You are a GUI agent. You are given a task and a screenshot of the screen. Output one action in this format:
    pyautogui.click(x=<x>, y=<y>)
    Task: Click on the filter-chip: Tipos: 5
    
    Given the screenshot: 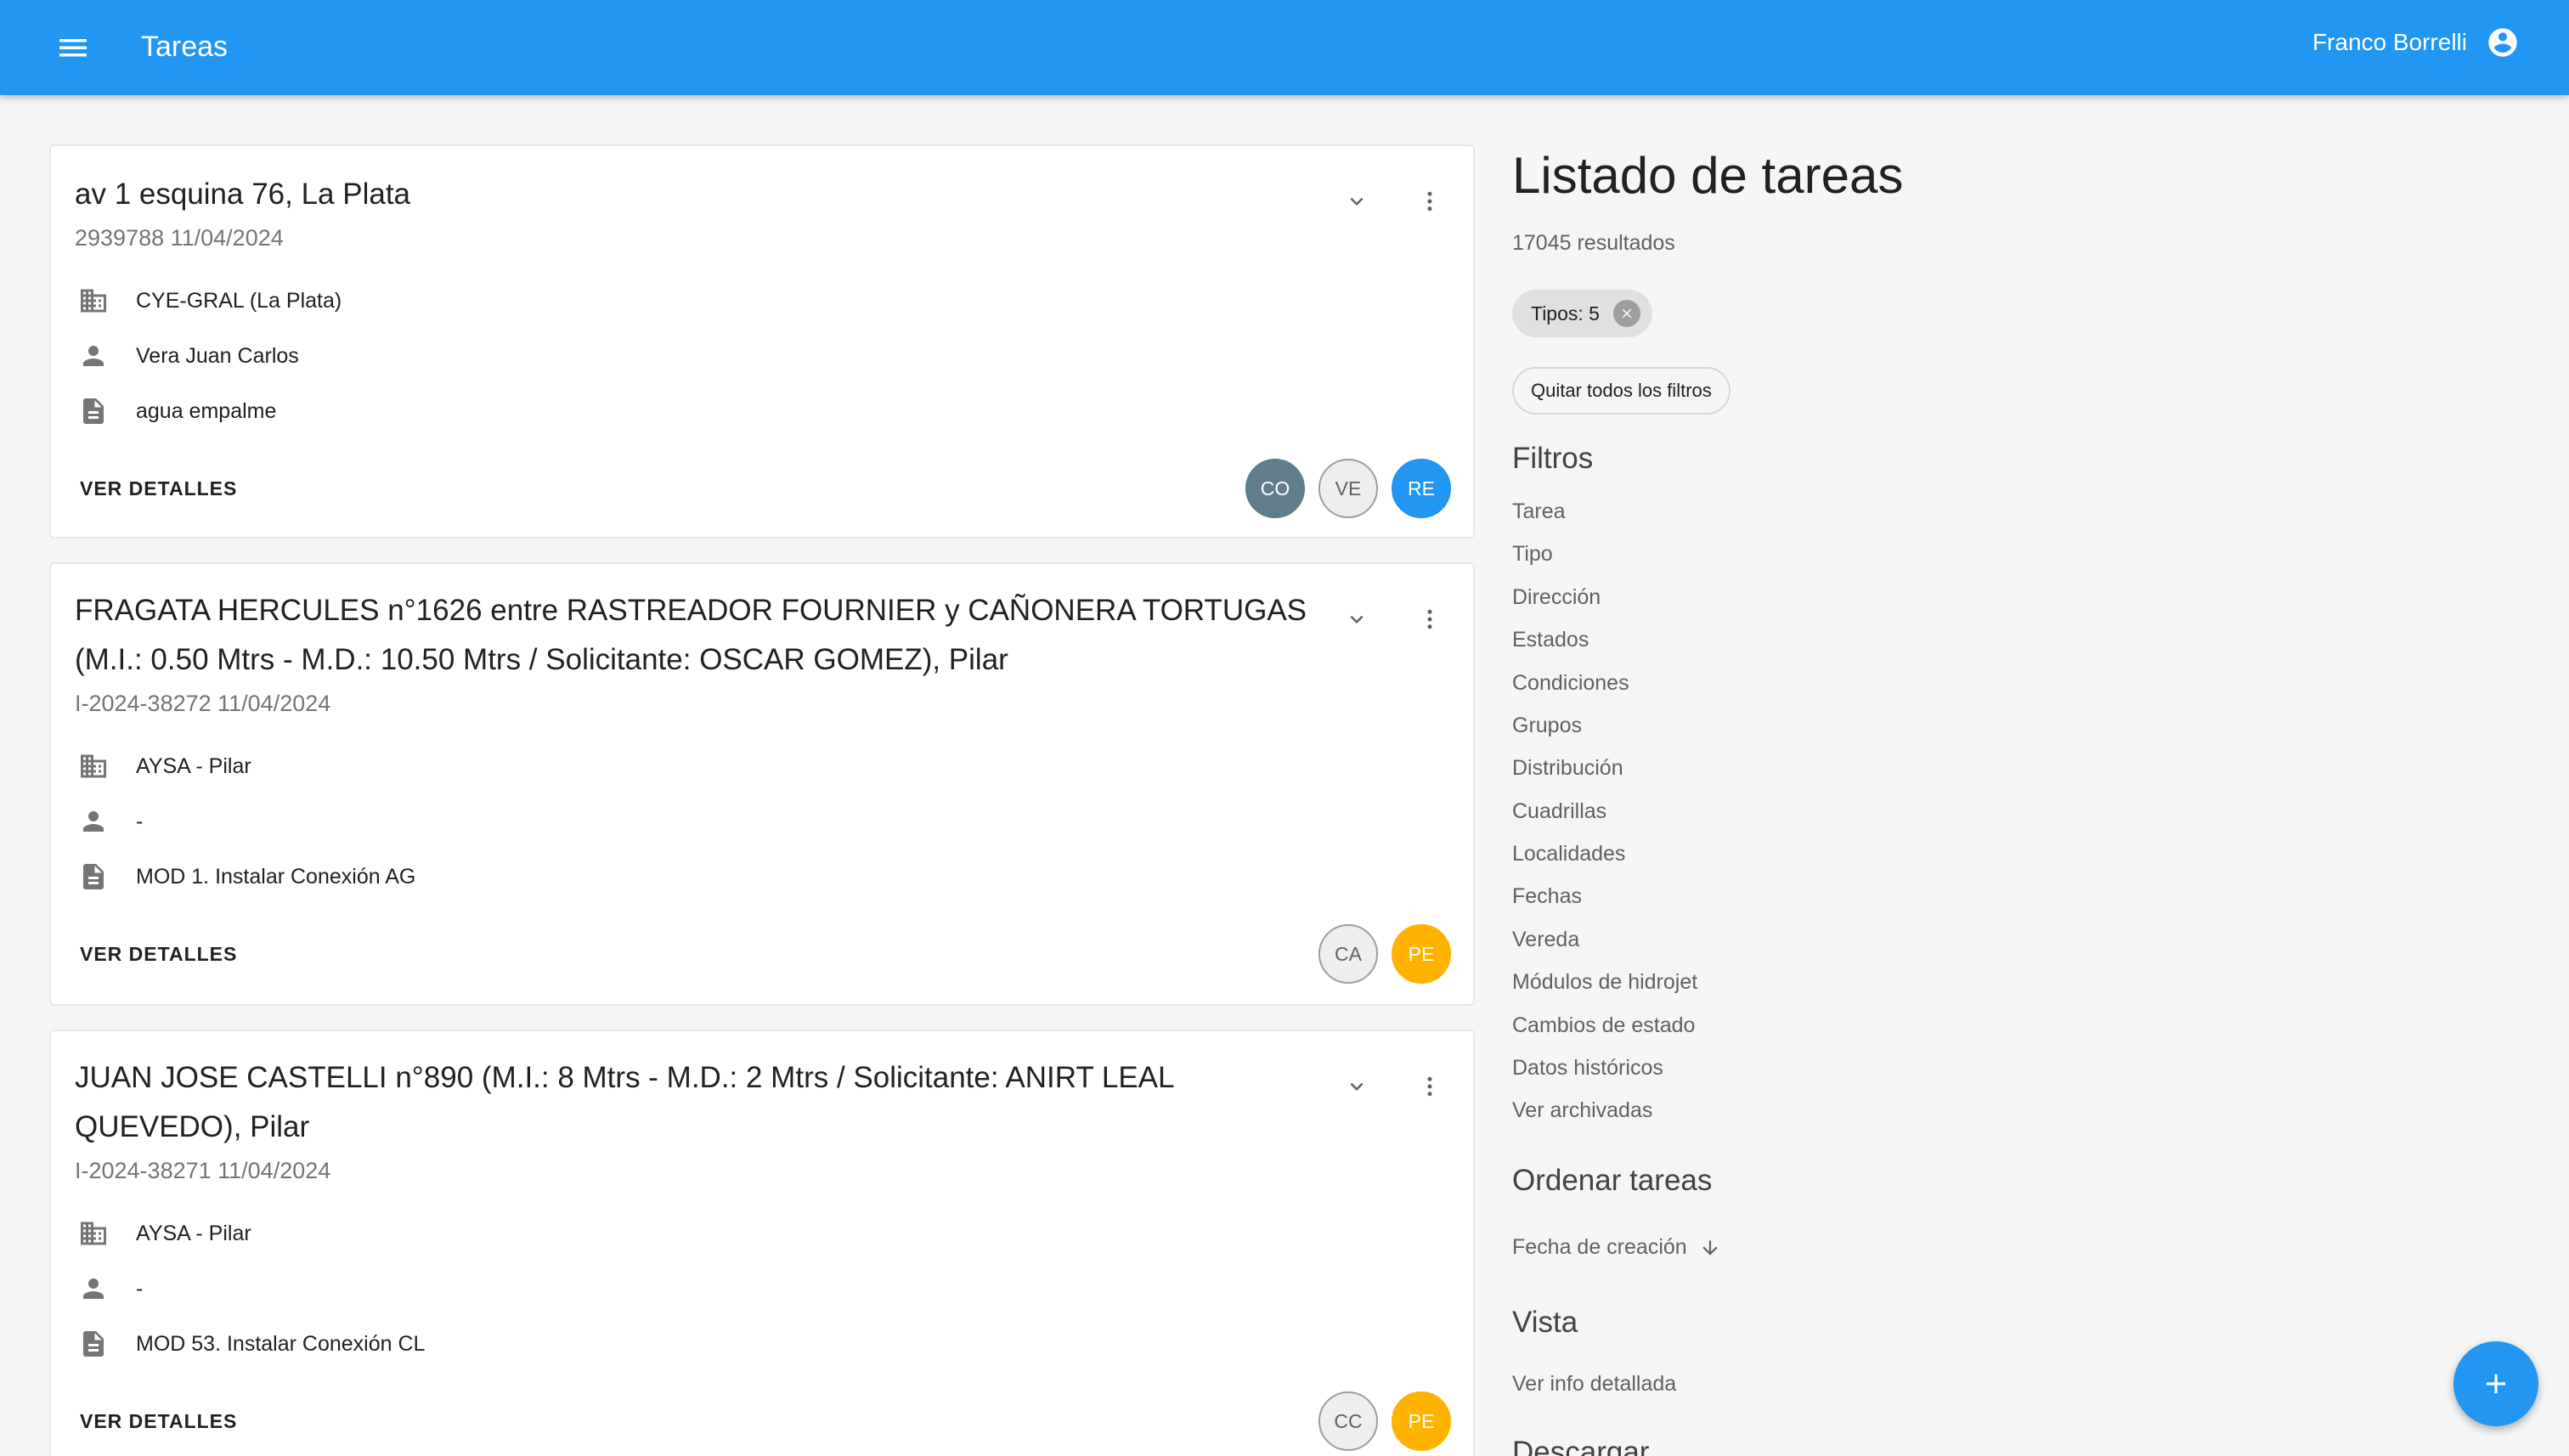 What is the action you would take?
    pyautogui.click(x=1582, y=313)
    